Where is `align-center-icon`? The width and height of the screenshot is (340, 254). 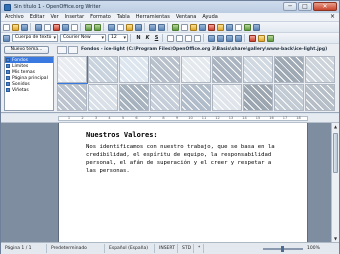
align-center-icon is located at coordinates (179, 38).